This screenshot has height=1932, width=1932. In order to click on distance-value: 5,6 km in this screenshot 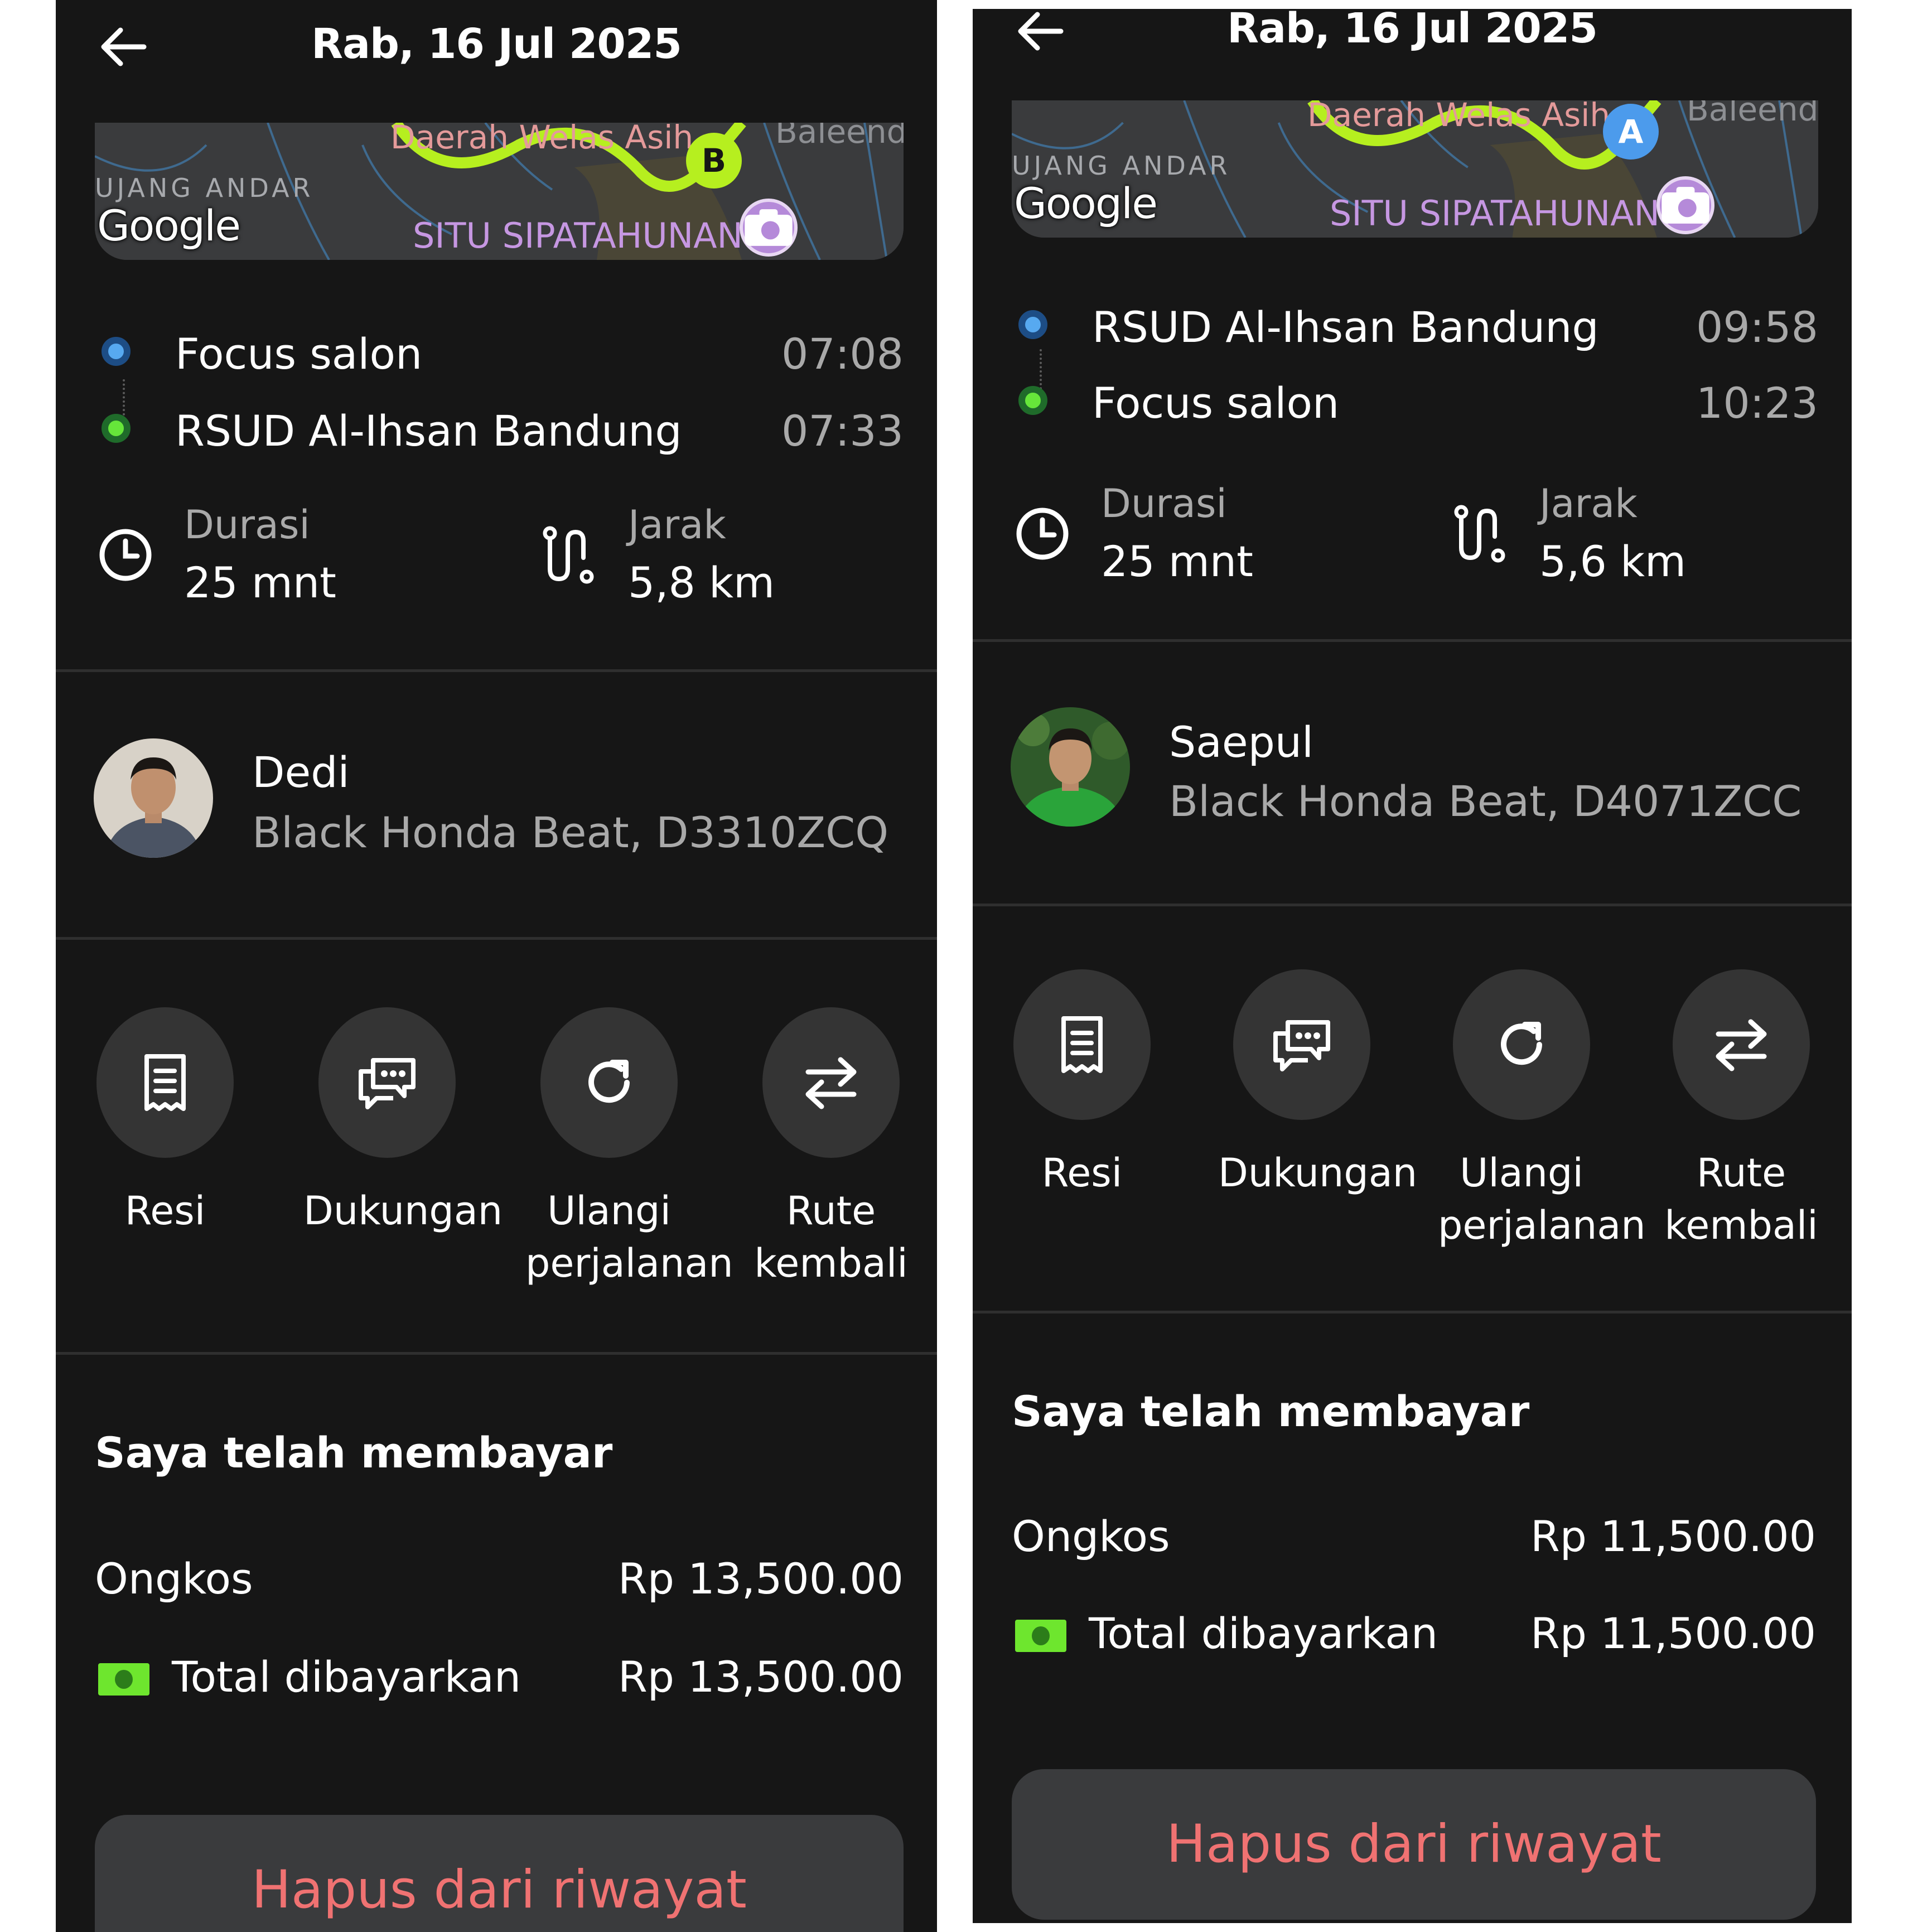, I will do `click(1613, 561)`.